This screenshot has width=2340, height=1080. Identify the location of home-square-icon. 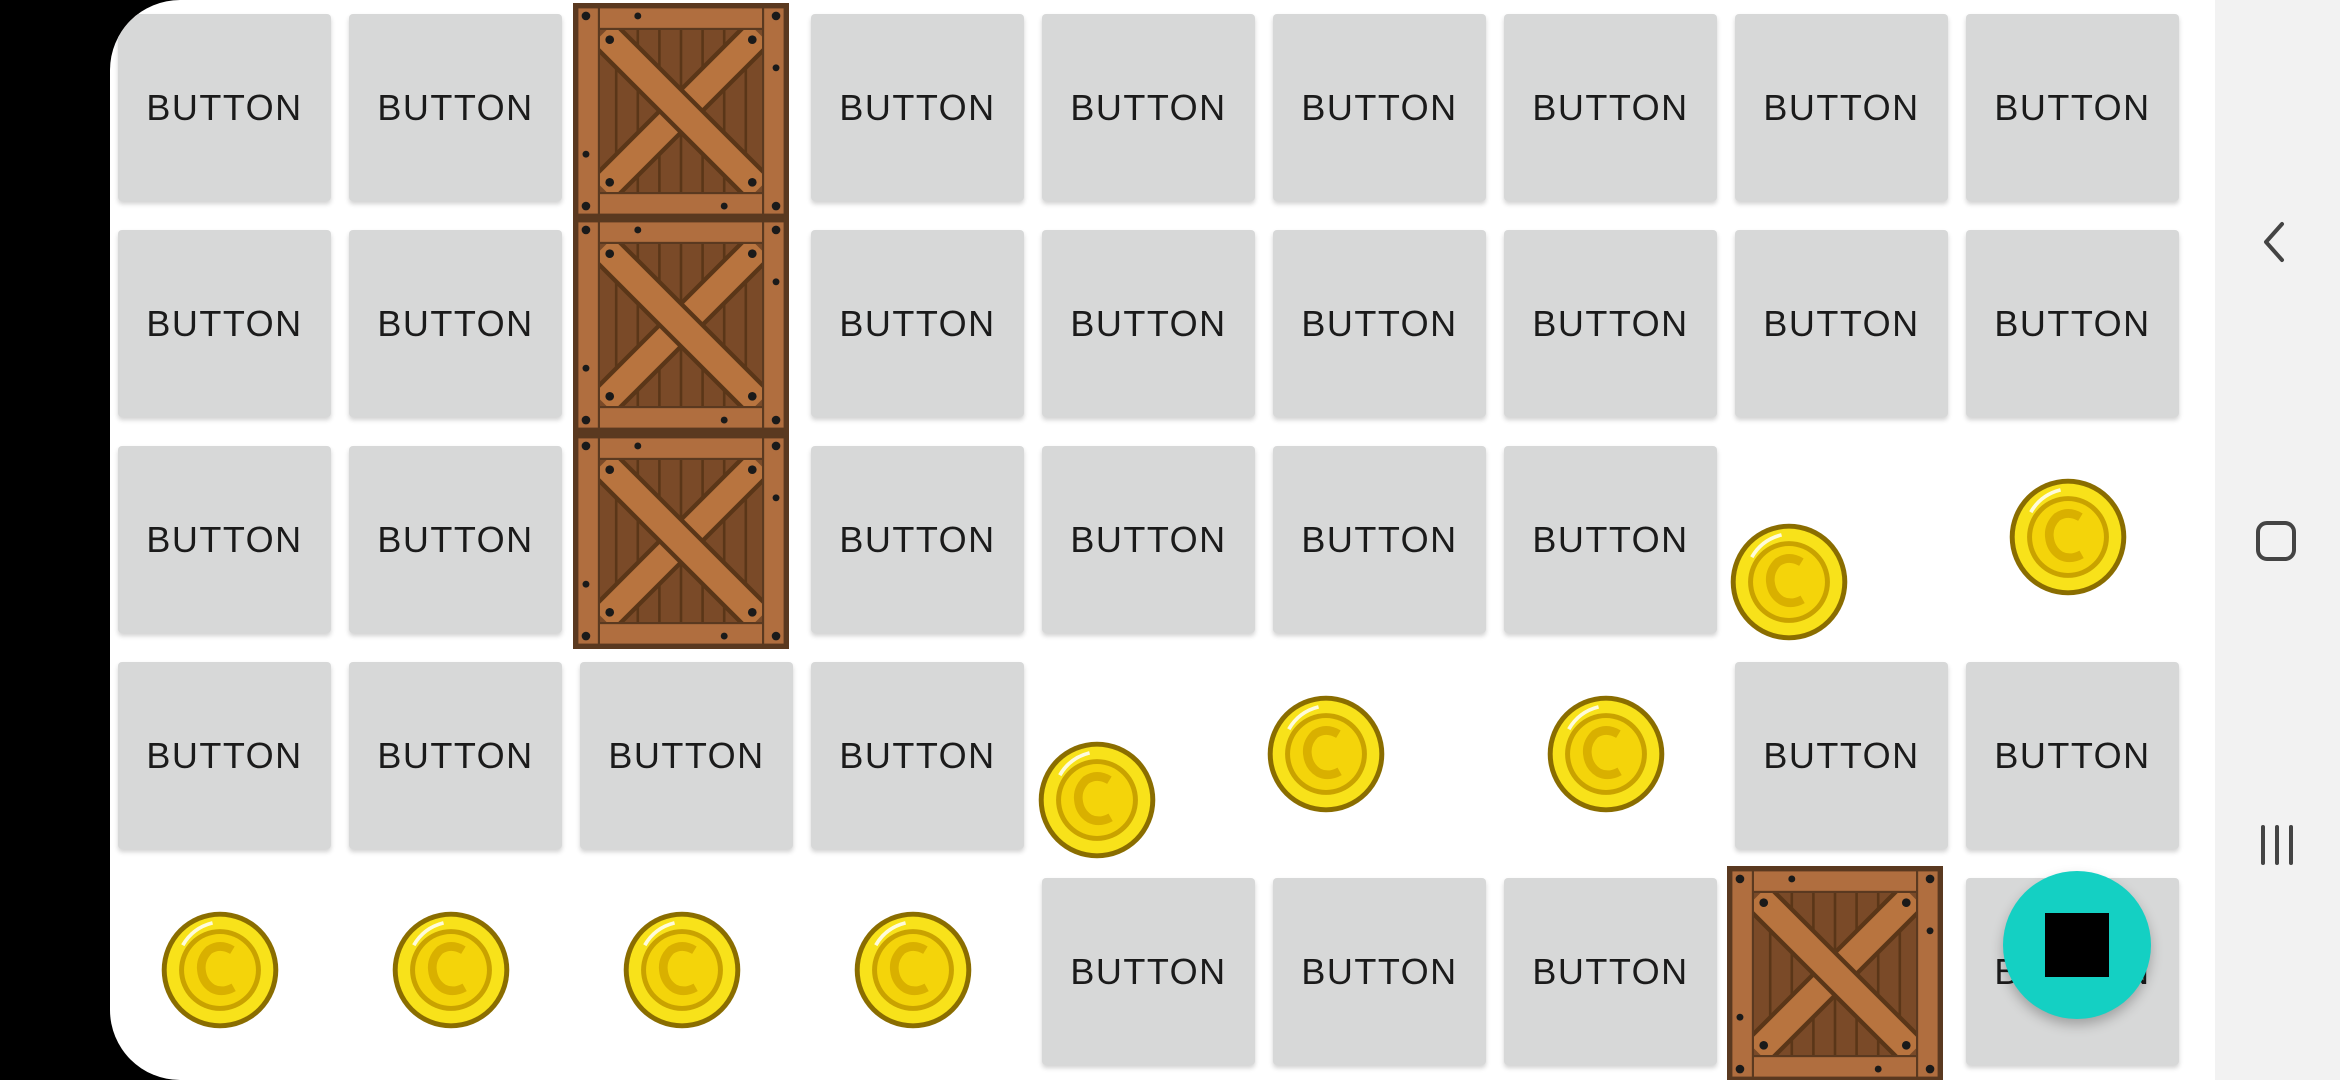
(2276, 541).